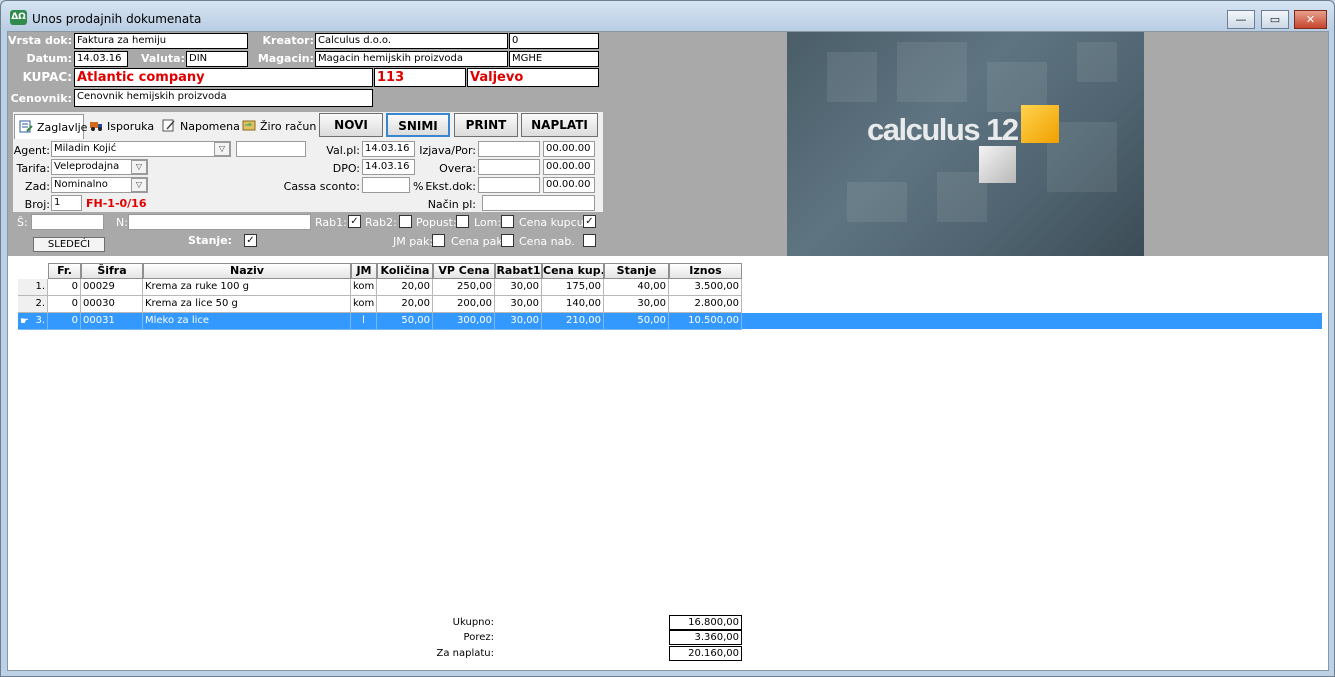 This screenshot has width=1335, height=677. Describe the element at coordinates (112, 287) in the screenshot. I see `cell-sifra: 00029` at that location.